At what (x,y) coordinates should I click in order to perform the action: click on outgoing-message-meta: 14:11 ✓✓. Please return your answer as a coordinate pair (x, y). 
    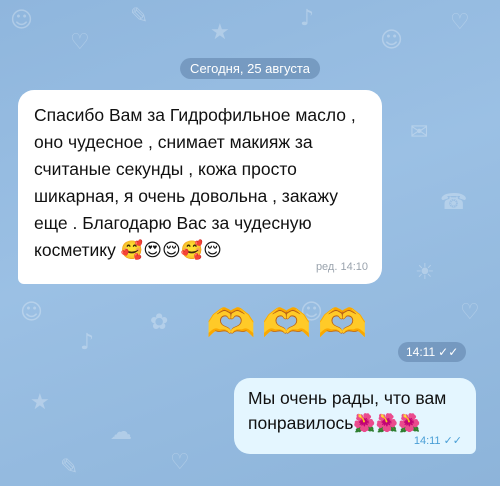
    Looking at the image, I should click on (355, 441).